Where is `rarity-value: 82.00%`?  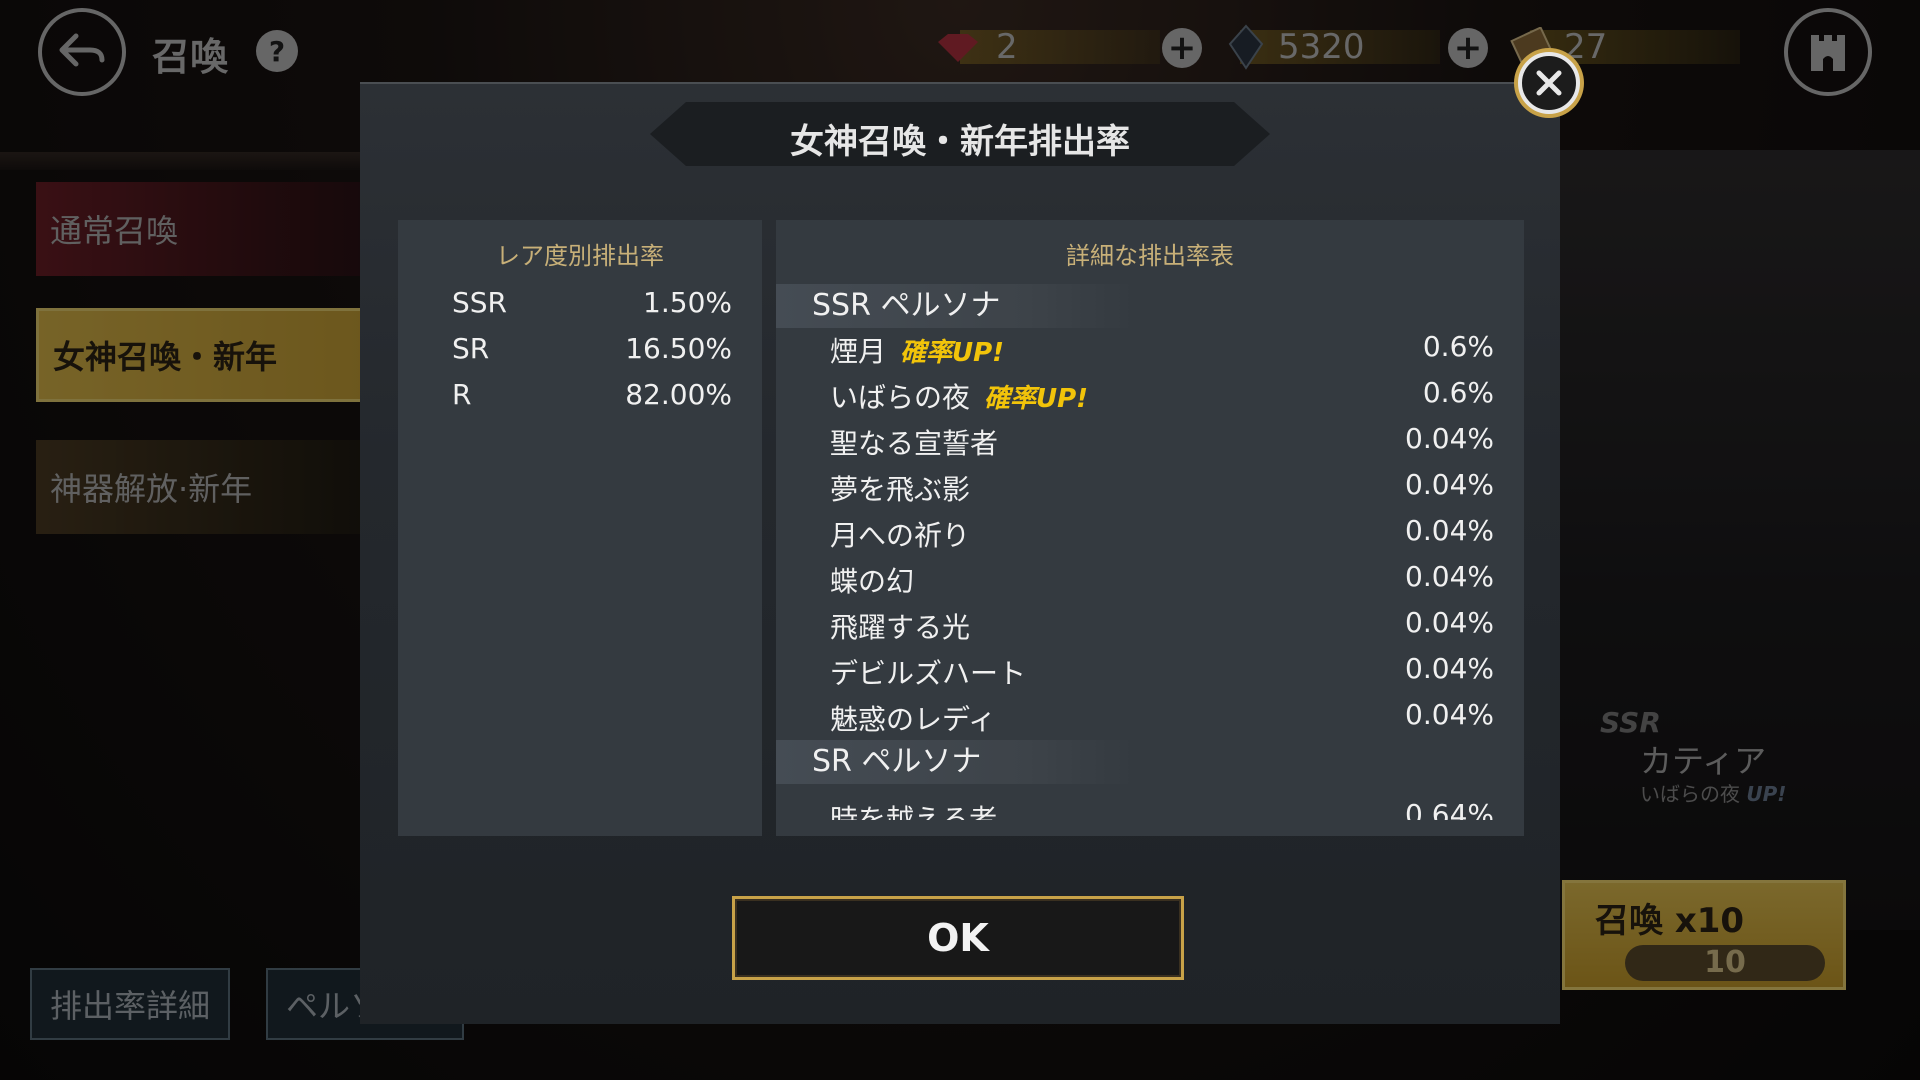
rarity-value: 82.00% is located at coordinates (678, 394).